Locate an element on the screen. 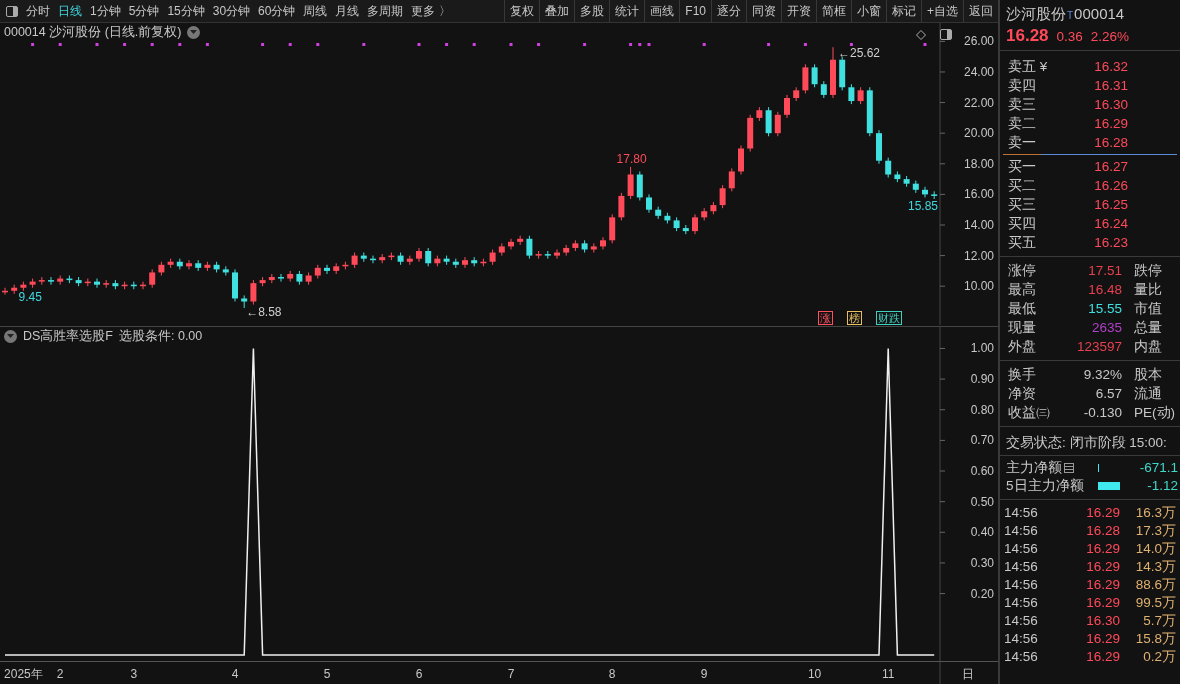 The height and width of the screenshot is (684, 1180). axis-label: 0.30 is located at coordinates (982, 562).